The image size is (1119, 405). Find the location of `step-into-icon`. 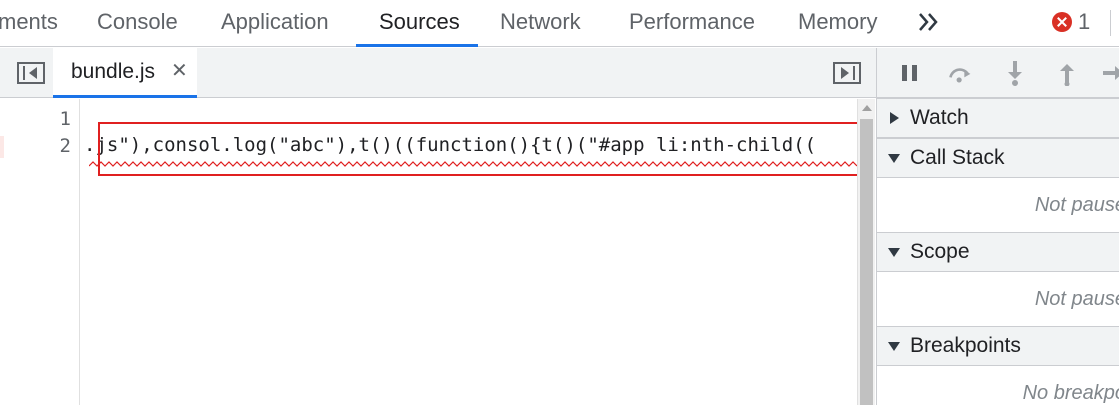

step-into-icon is located at coordinates (1015, 73).